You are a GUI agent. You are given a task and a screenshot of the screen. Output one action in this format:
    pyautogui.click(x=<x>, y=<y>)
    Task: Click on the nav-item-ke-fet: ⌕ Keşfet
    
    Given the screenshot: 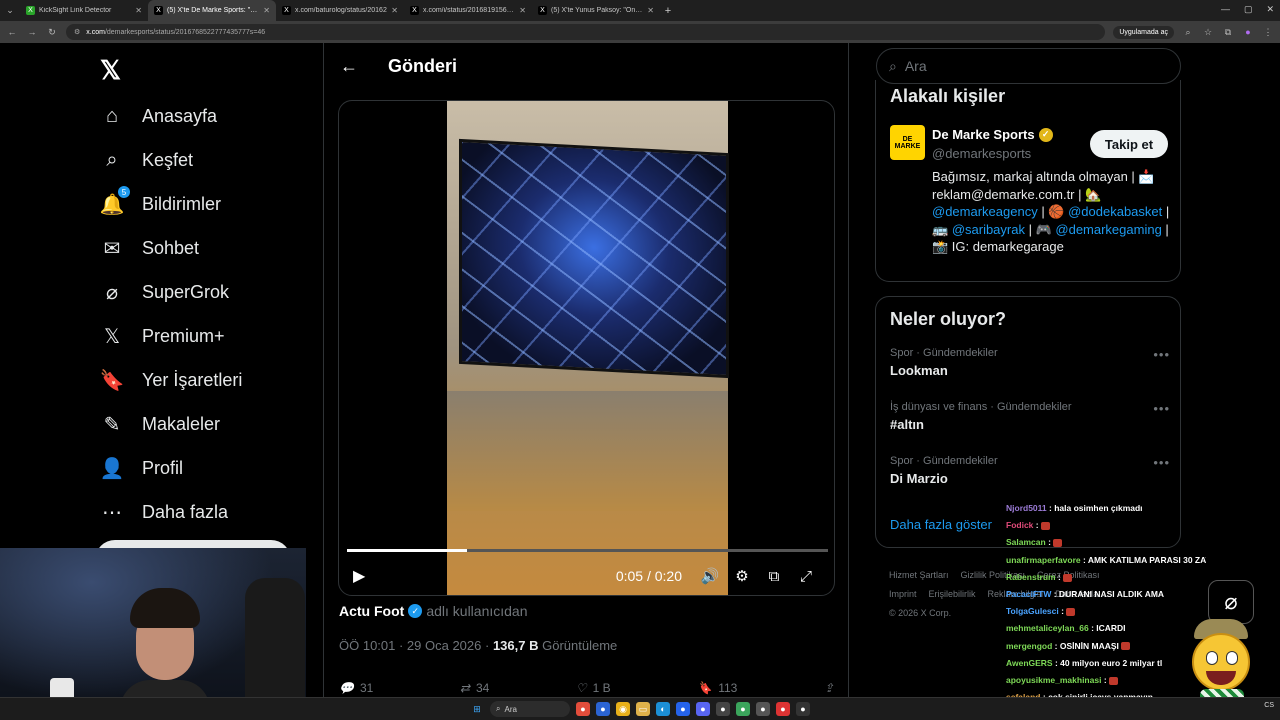 What is the action you would take?
    pyautogui.click(x=171, y=160)
    